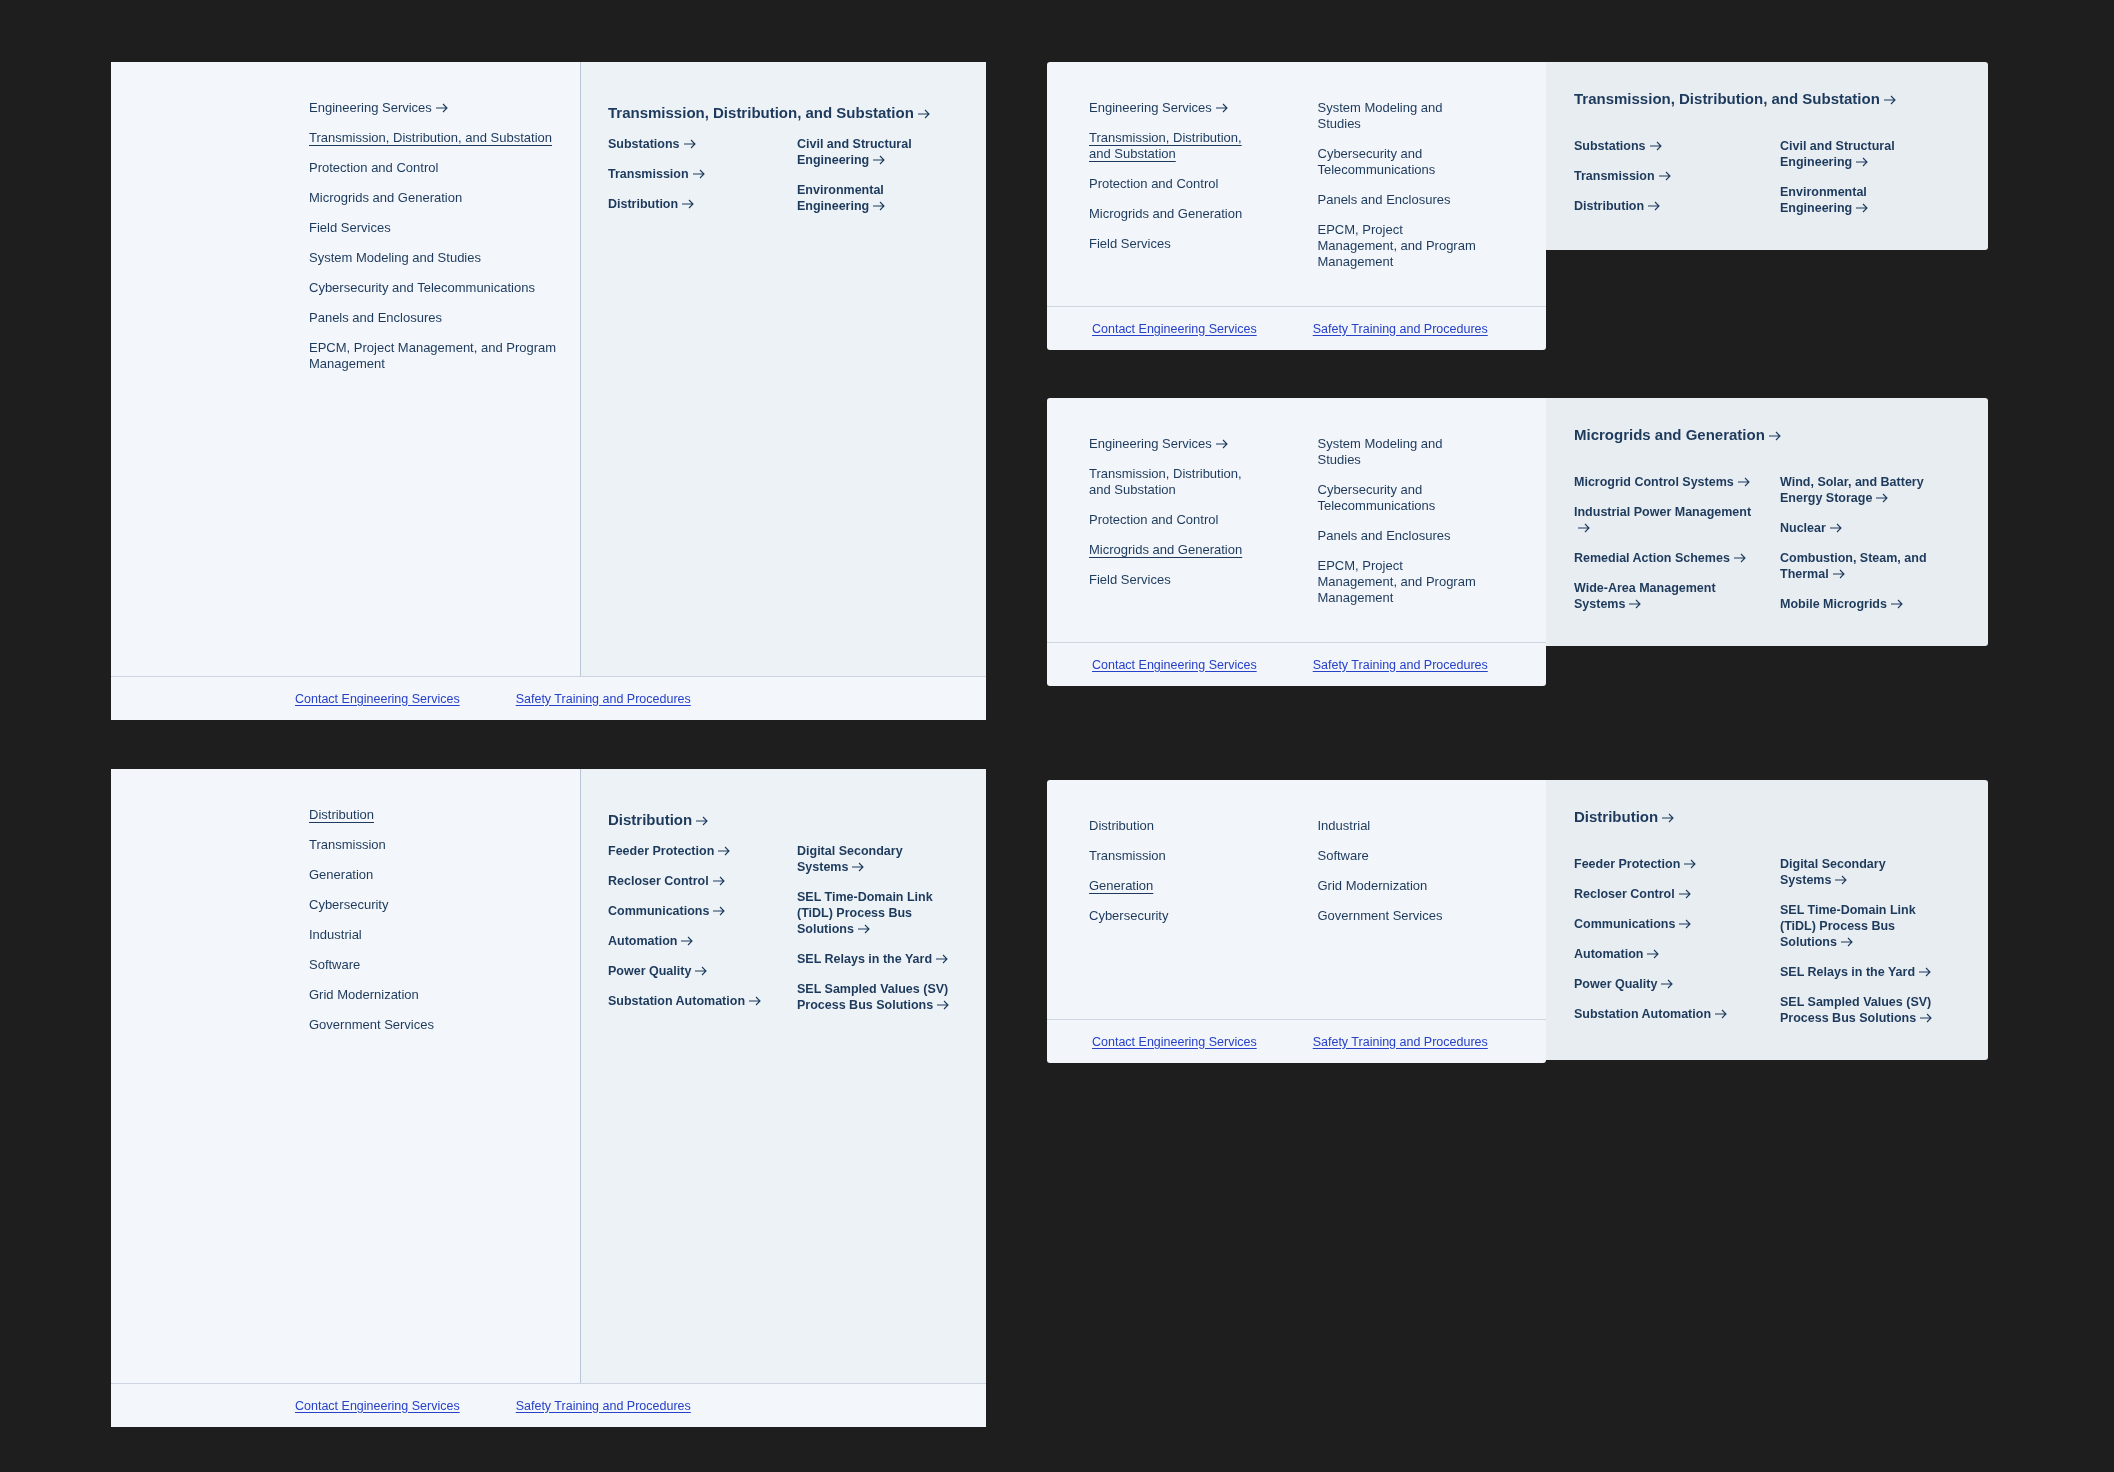  What do you see at coordinates (1859, 566) in the screenshot?
I see `submenu-link: Combustion, Steam, and Thermal` at bounding box center [1859, 566].